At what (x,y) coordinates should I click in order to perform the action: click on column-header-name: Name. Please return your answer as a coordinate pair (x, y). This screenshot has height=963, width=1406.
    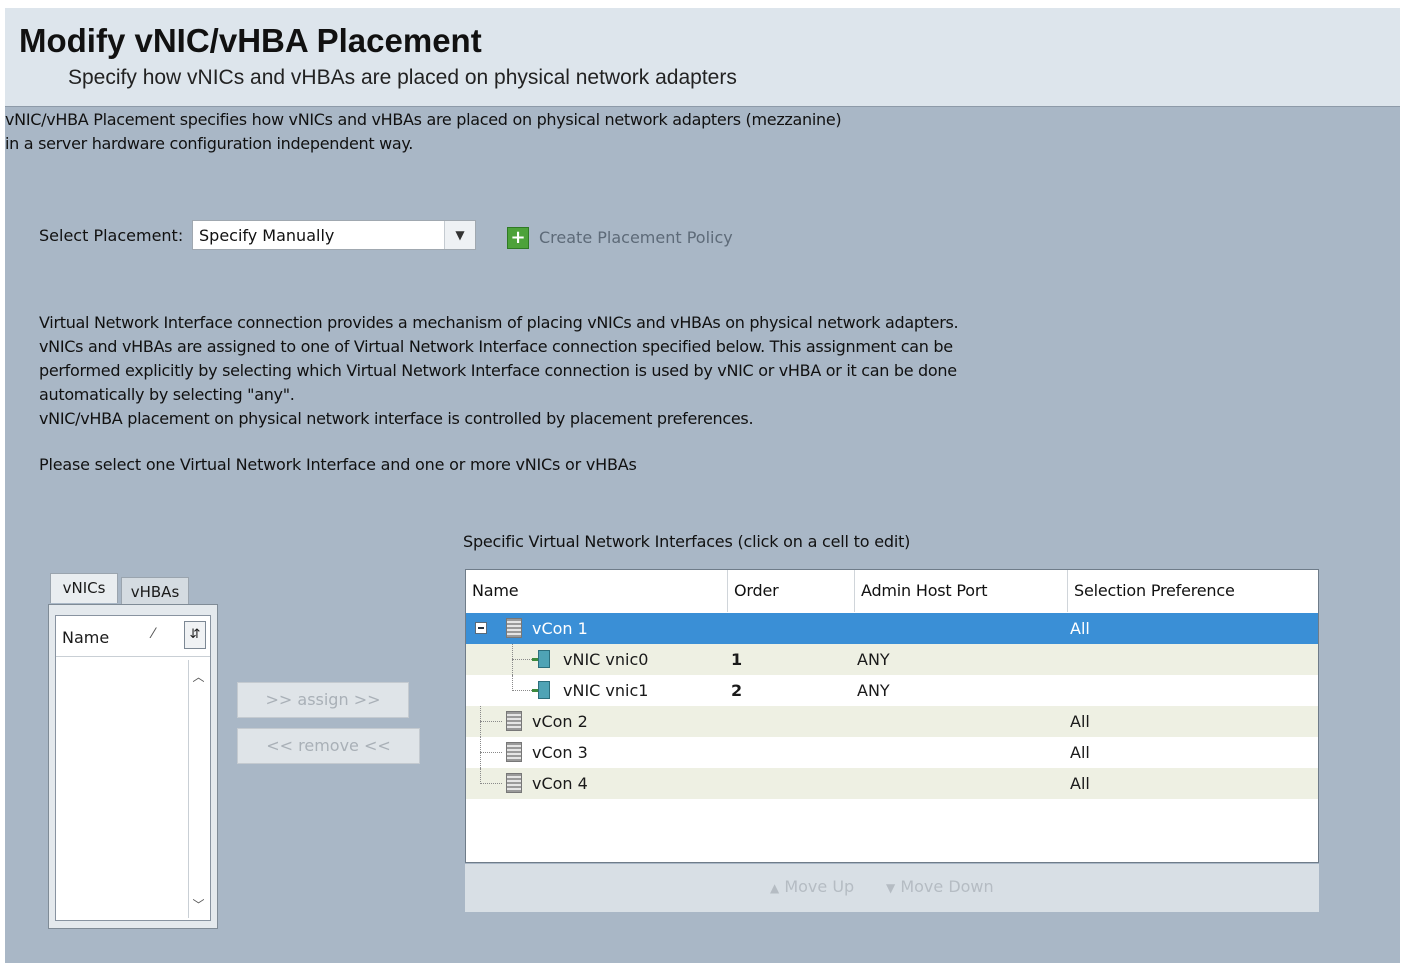
    Looking at the image, I should click on (597, 591).